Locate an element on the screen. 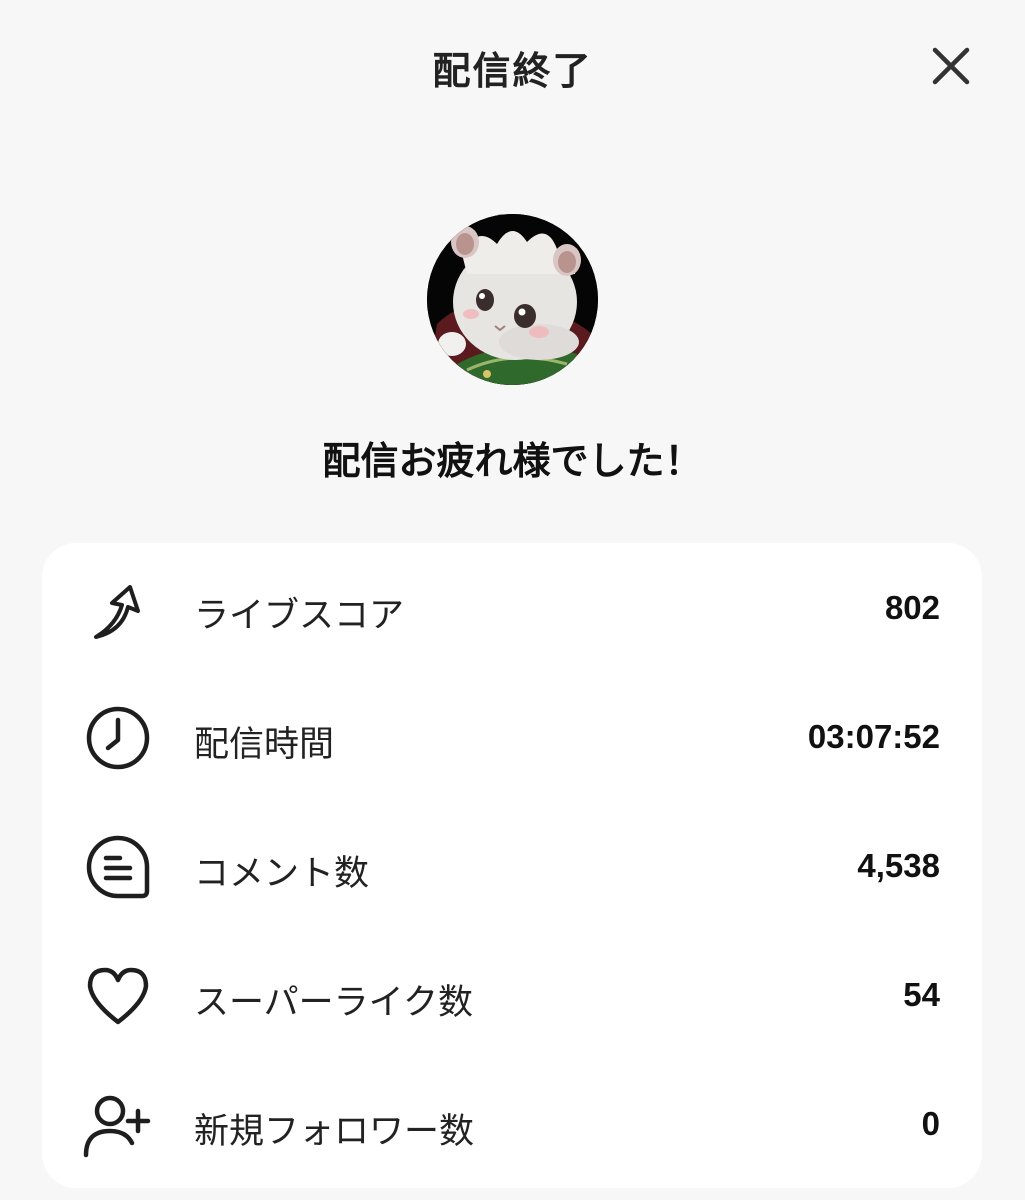  stat-value: 802 is located at coordinates (912, 607).